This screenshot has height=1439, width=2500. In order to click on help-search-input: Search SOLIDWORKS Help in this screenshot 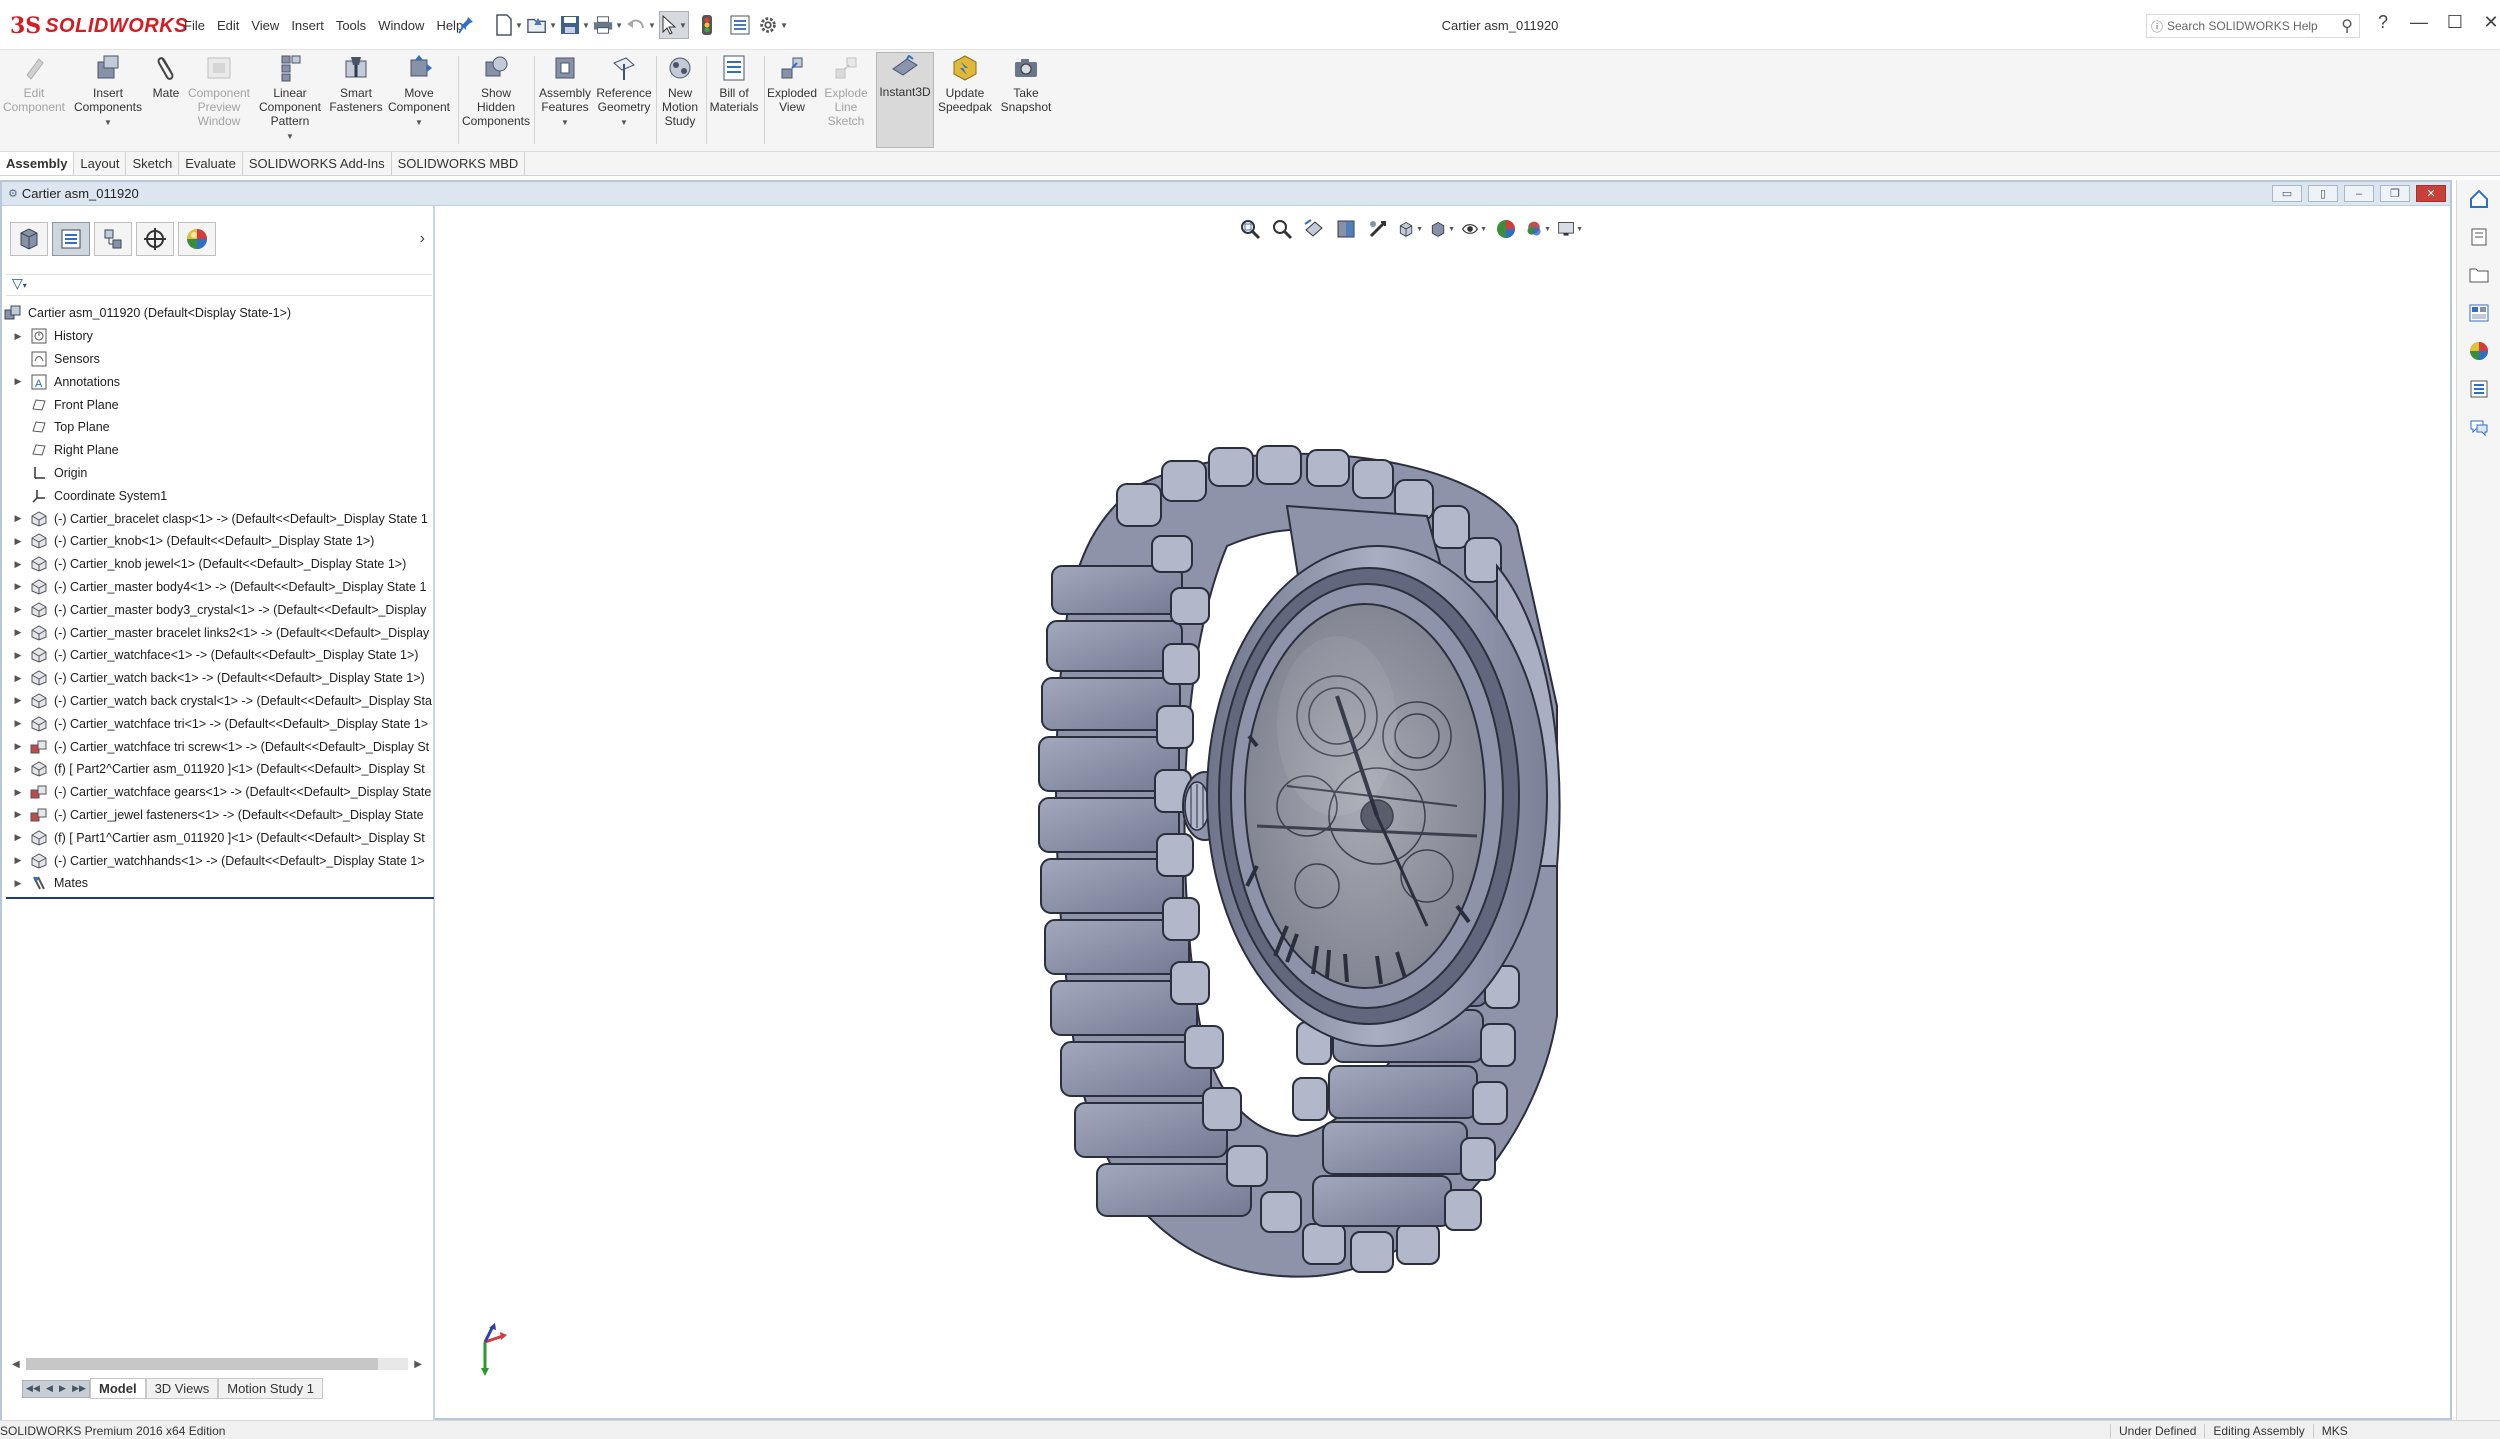, I will do `click(2242, 26)`.